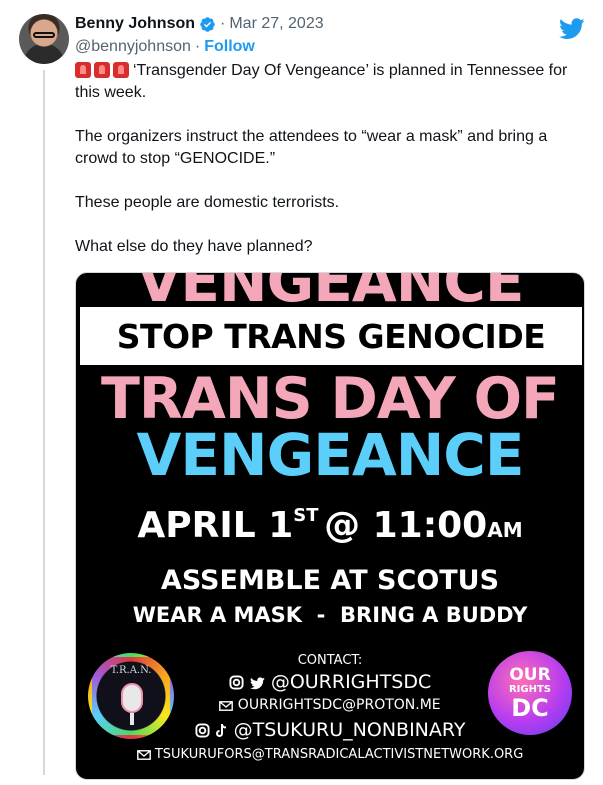 This screenshot has width=603, height=785. What do you see at coordinates (330, 580) in the screenshot?
I see `poster-assemble: ASSEMBLE AT SCOTUS` at bounding box center [330, 580].